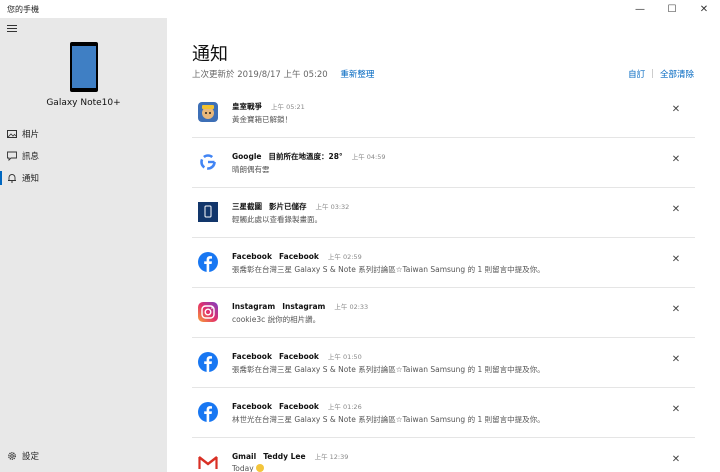  Describe the element at coordinates (640, 9) in the screenshot. I see `minimize-button: —` at that location.